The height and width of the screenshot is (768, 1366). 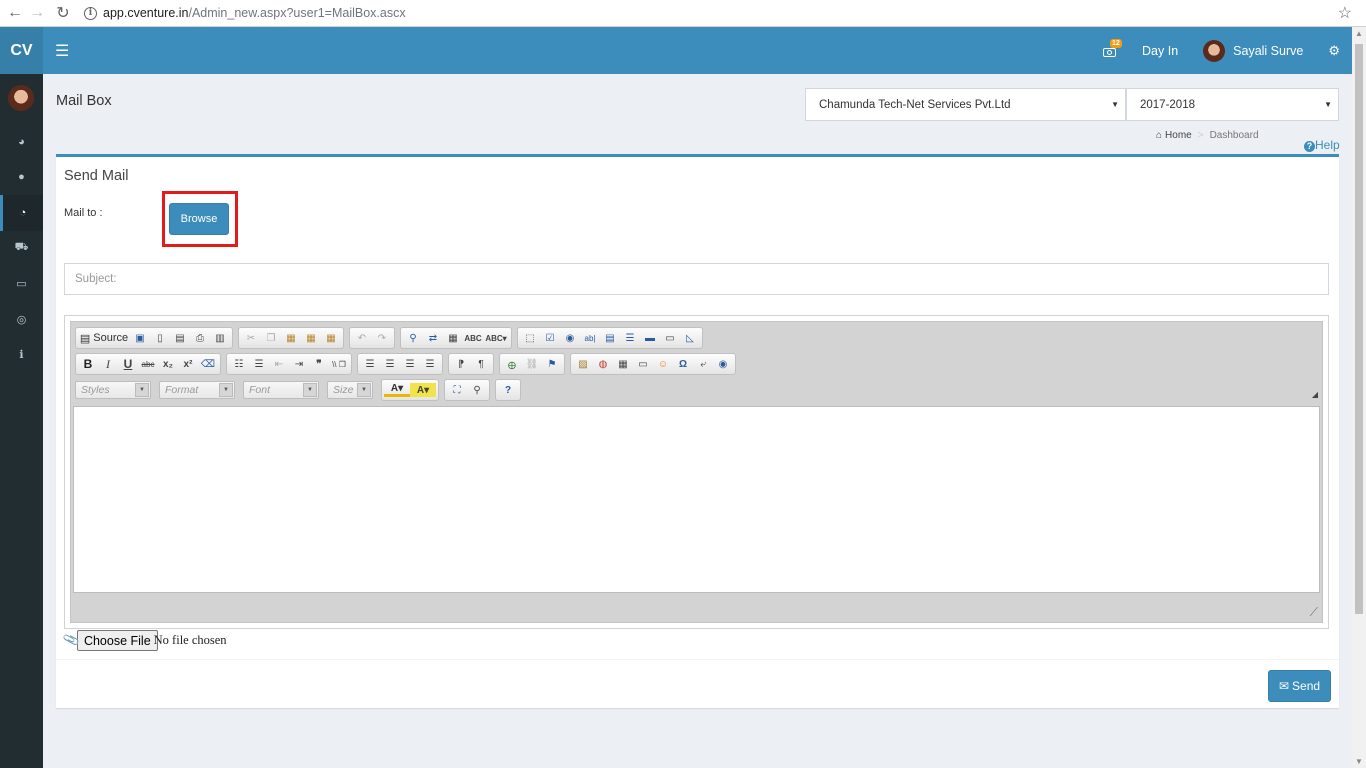 What do you see at coordinates (21, 213) in the screenshot?
I see `pie-chart-icon: ◔` at bounding box center [21, 213].